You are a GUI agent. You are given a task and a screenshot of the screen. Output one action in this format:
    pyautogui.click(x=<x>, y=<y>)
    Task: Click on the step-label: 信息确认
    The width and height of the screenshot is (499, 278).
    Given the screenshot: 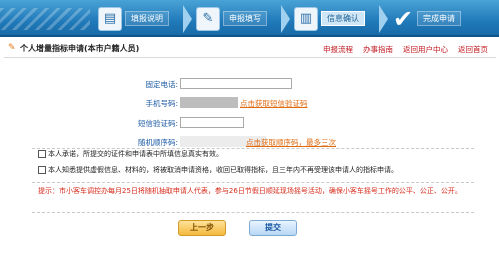 What is the action you would take?
    pyautogui.click(x=343, y=18)
    